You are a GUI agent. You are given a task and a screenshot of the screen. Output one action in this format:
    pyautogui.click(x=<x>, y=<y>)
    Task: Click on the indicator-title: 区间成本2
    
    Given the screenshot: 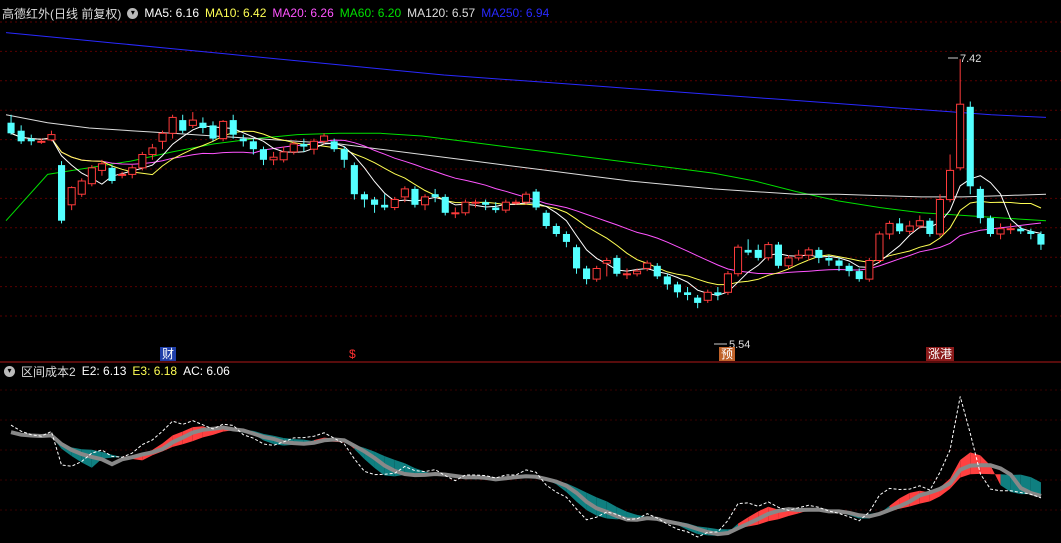 What is the action you would take?
    pyautogui.click(x=48, y=371)
    